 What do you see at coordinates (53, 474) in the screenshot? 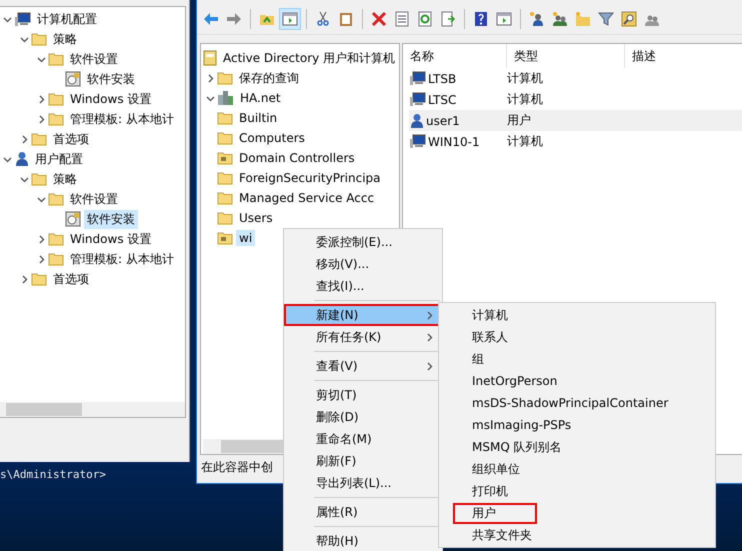
I see `console-prompt: s\Administrator>` at bounding box center [53, 474].